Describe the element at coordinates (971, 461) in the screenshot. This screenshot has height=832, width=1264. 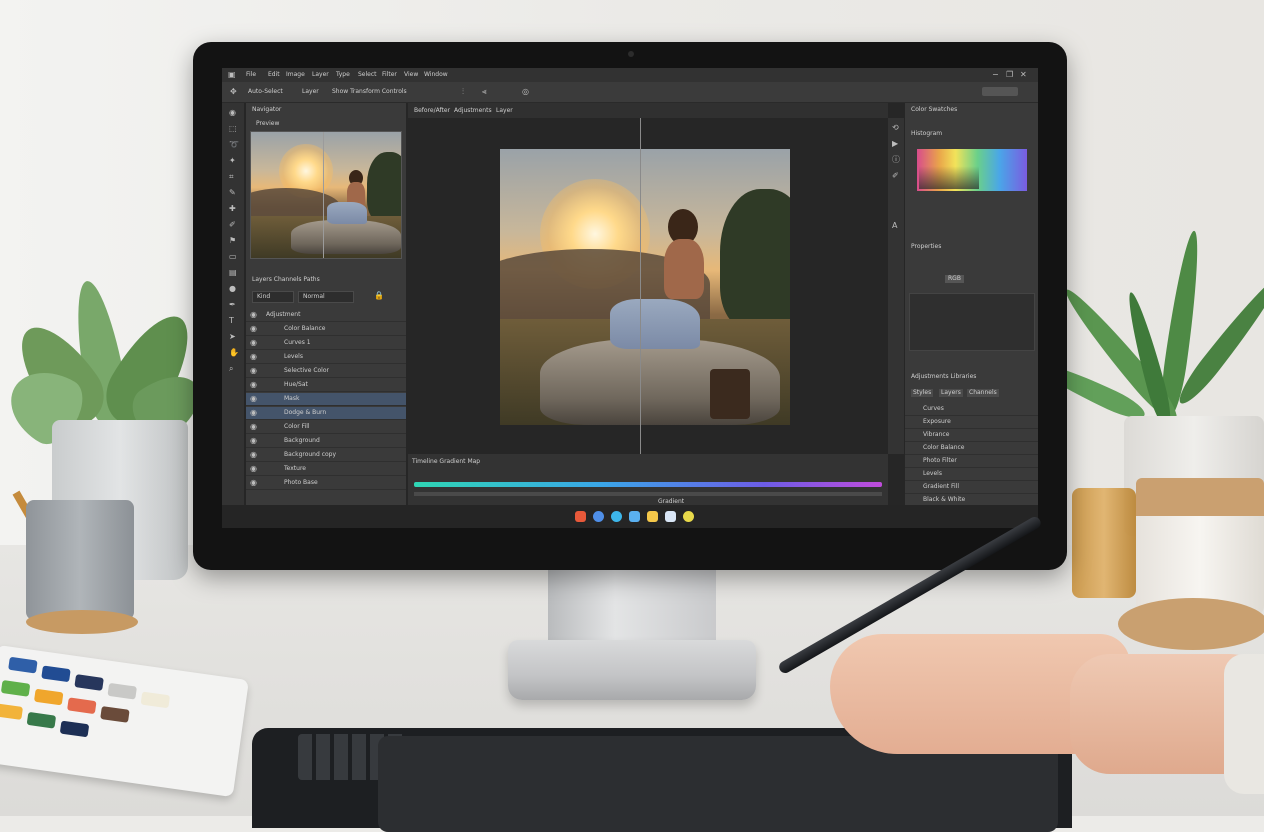
I see `adjustment-item: Photo Filter` at that location.